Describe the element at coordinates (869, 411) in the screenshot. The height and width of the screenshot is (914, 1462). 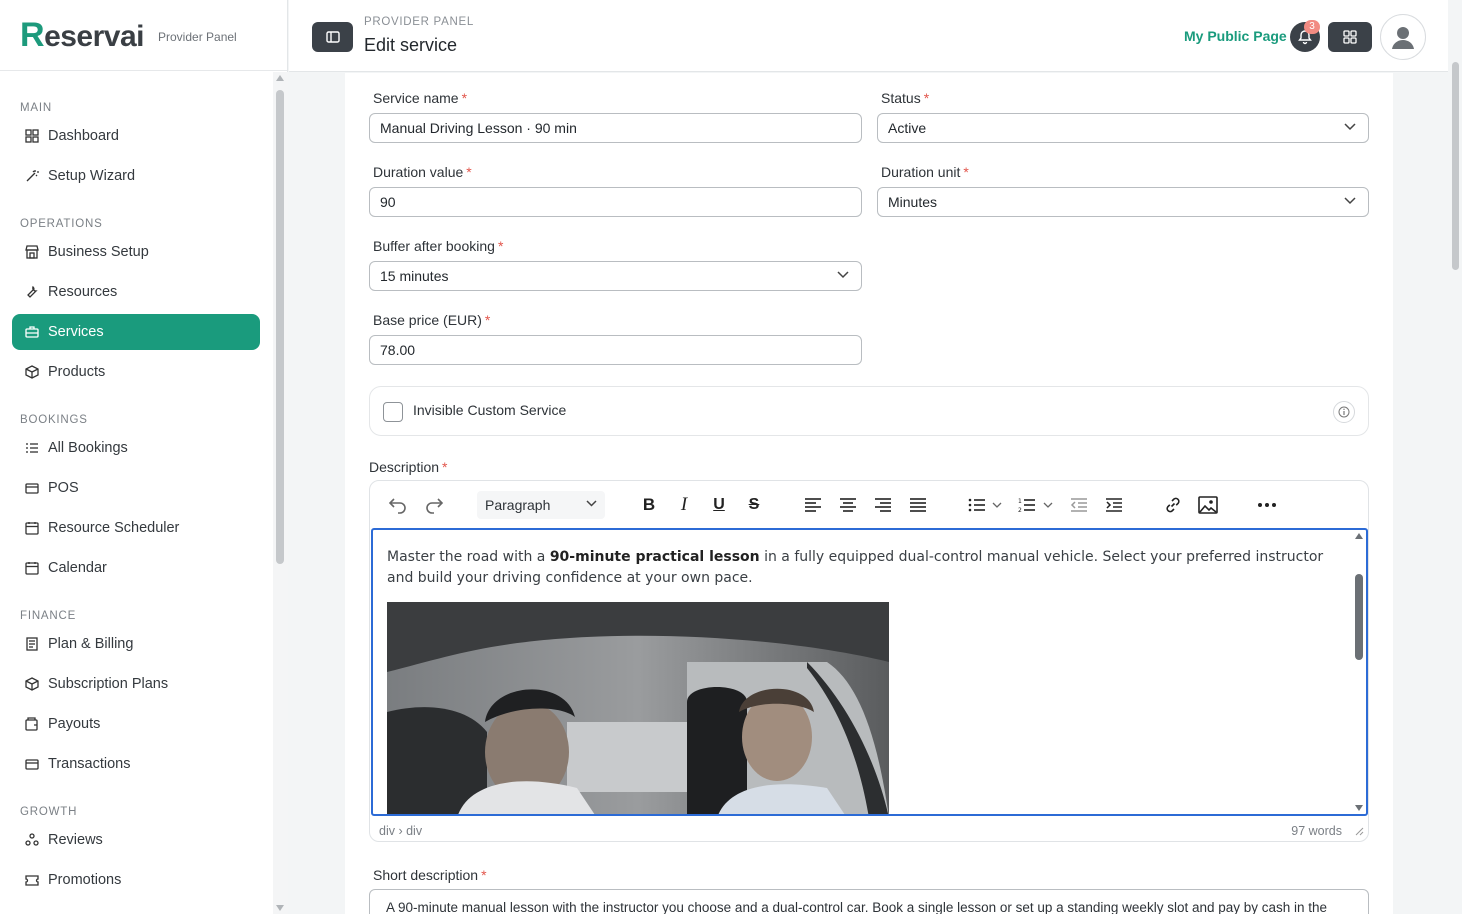
I see `invisible-service-card: Invisible Custom Service` at that location.